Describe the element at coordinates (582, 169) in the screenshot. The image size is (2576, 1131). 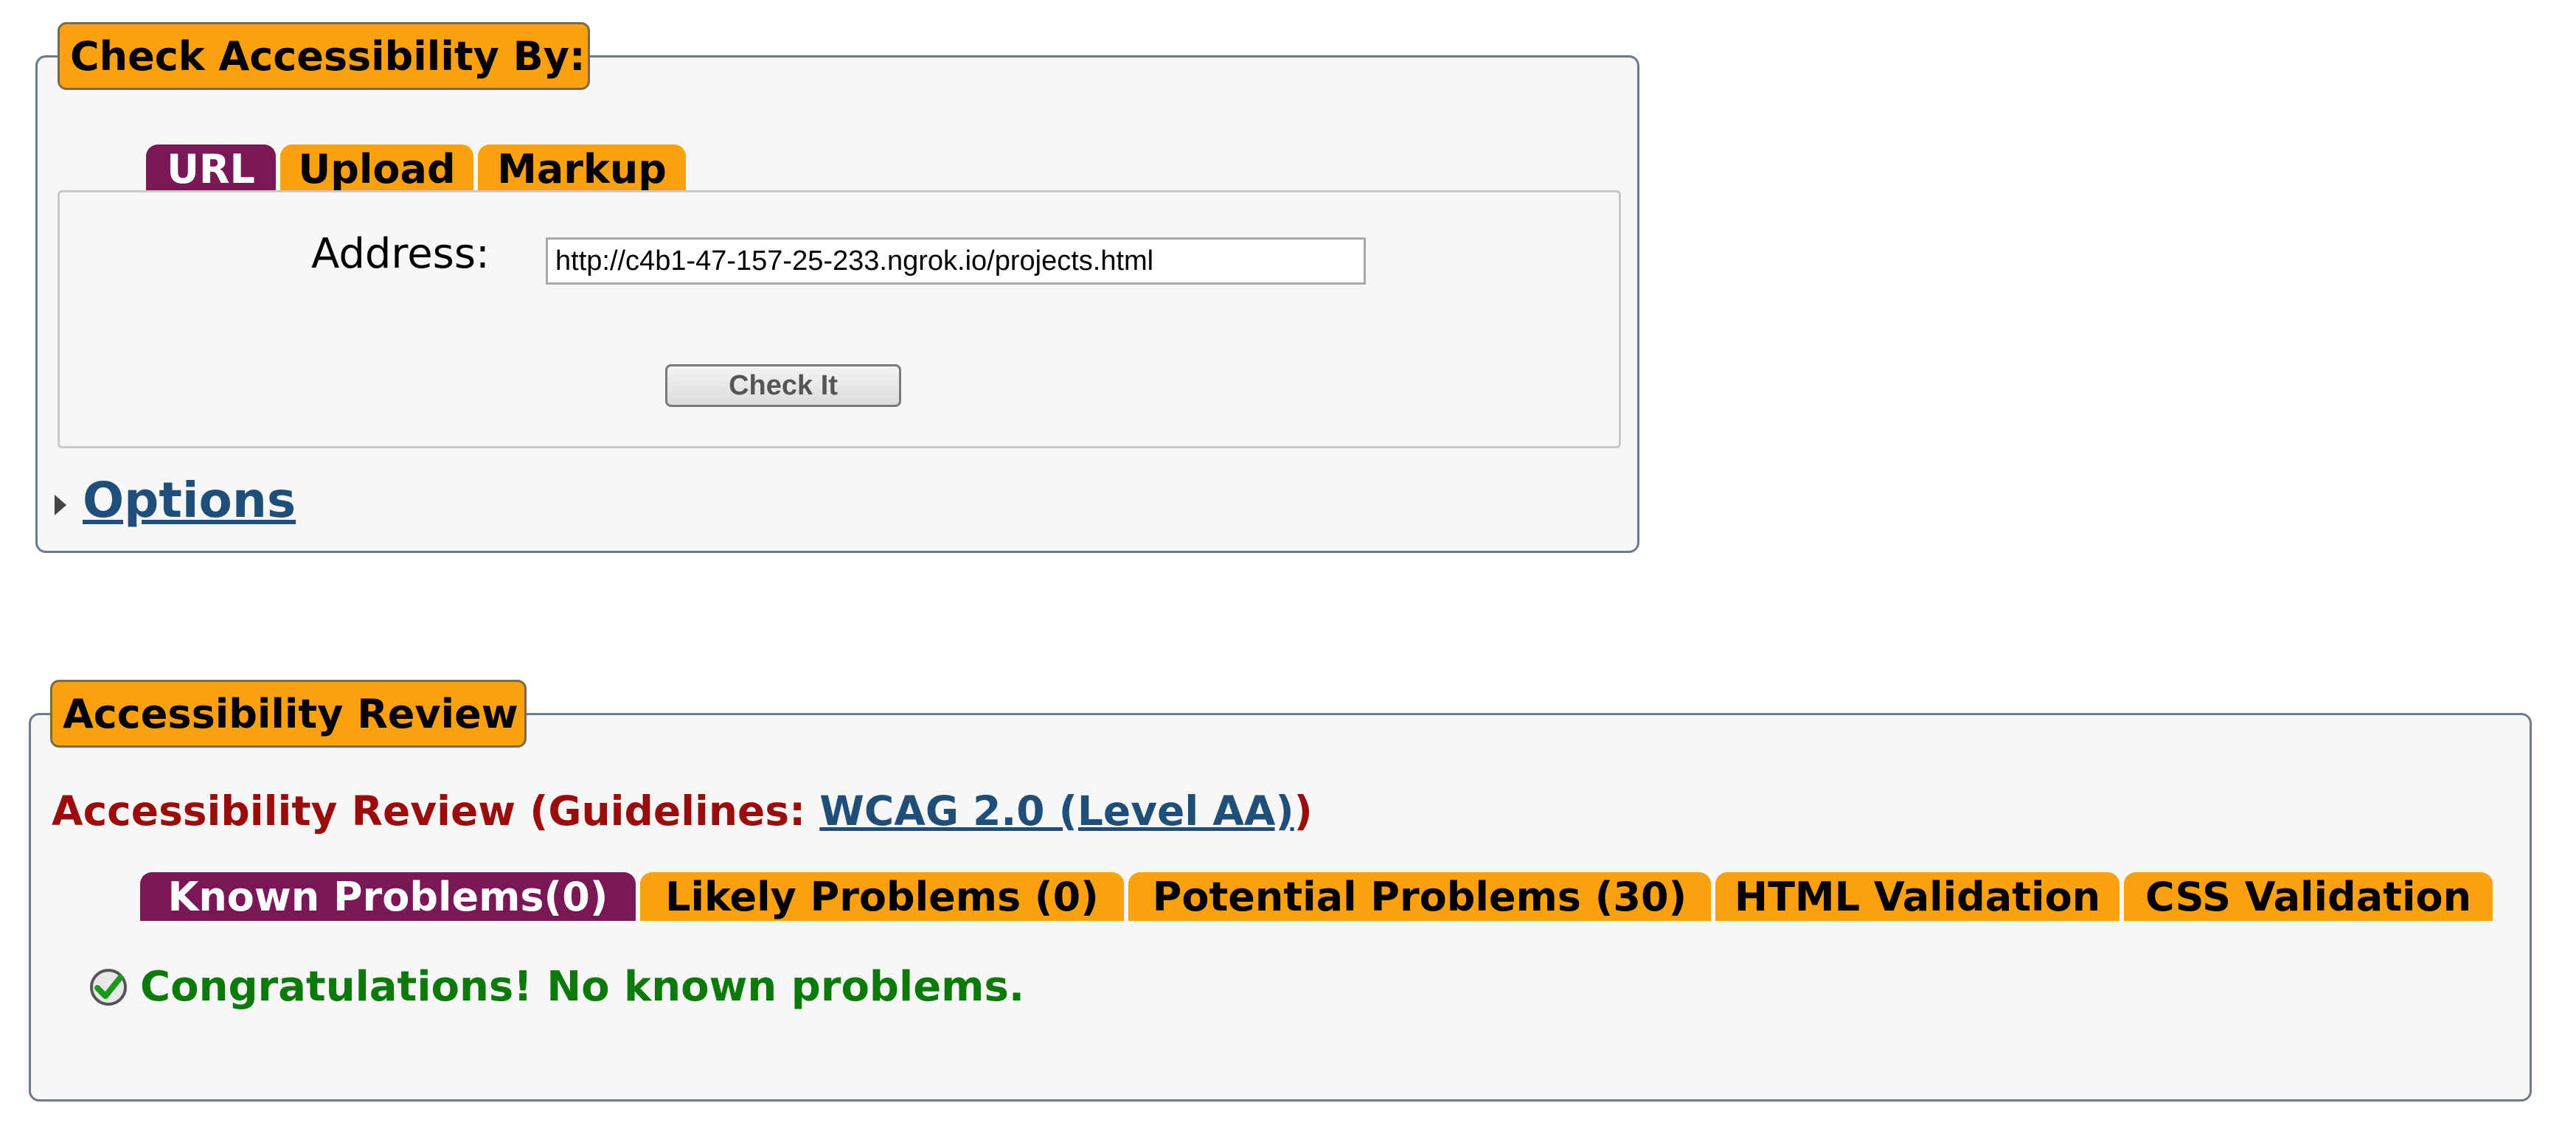
I see `tab-markup: Markup` at that location.